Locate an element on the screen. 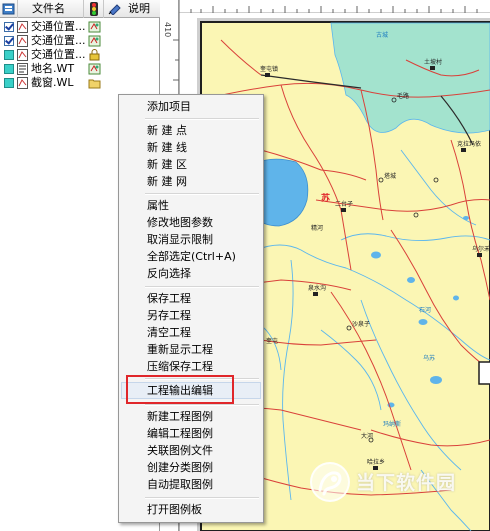 Image resolution: width=490 pixels, height=531 pixels. menu-item-properties: 属性 is located at coordinates (191, 205).